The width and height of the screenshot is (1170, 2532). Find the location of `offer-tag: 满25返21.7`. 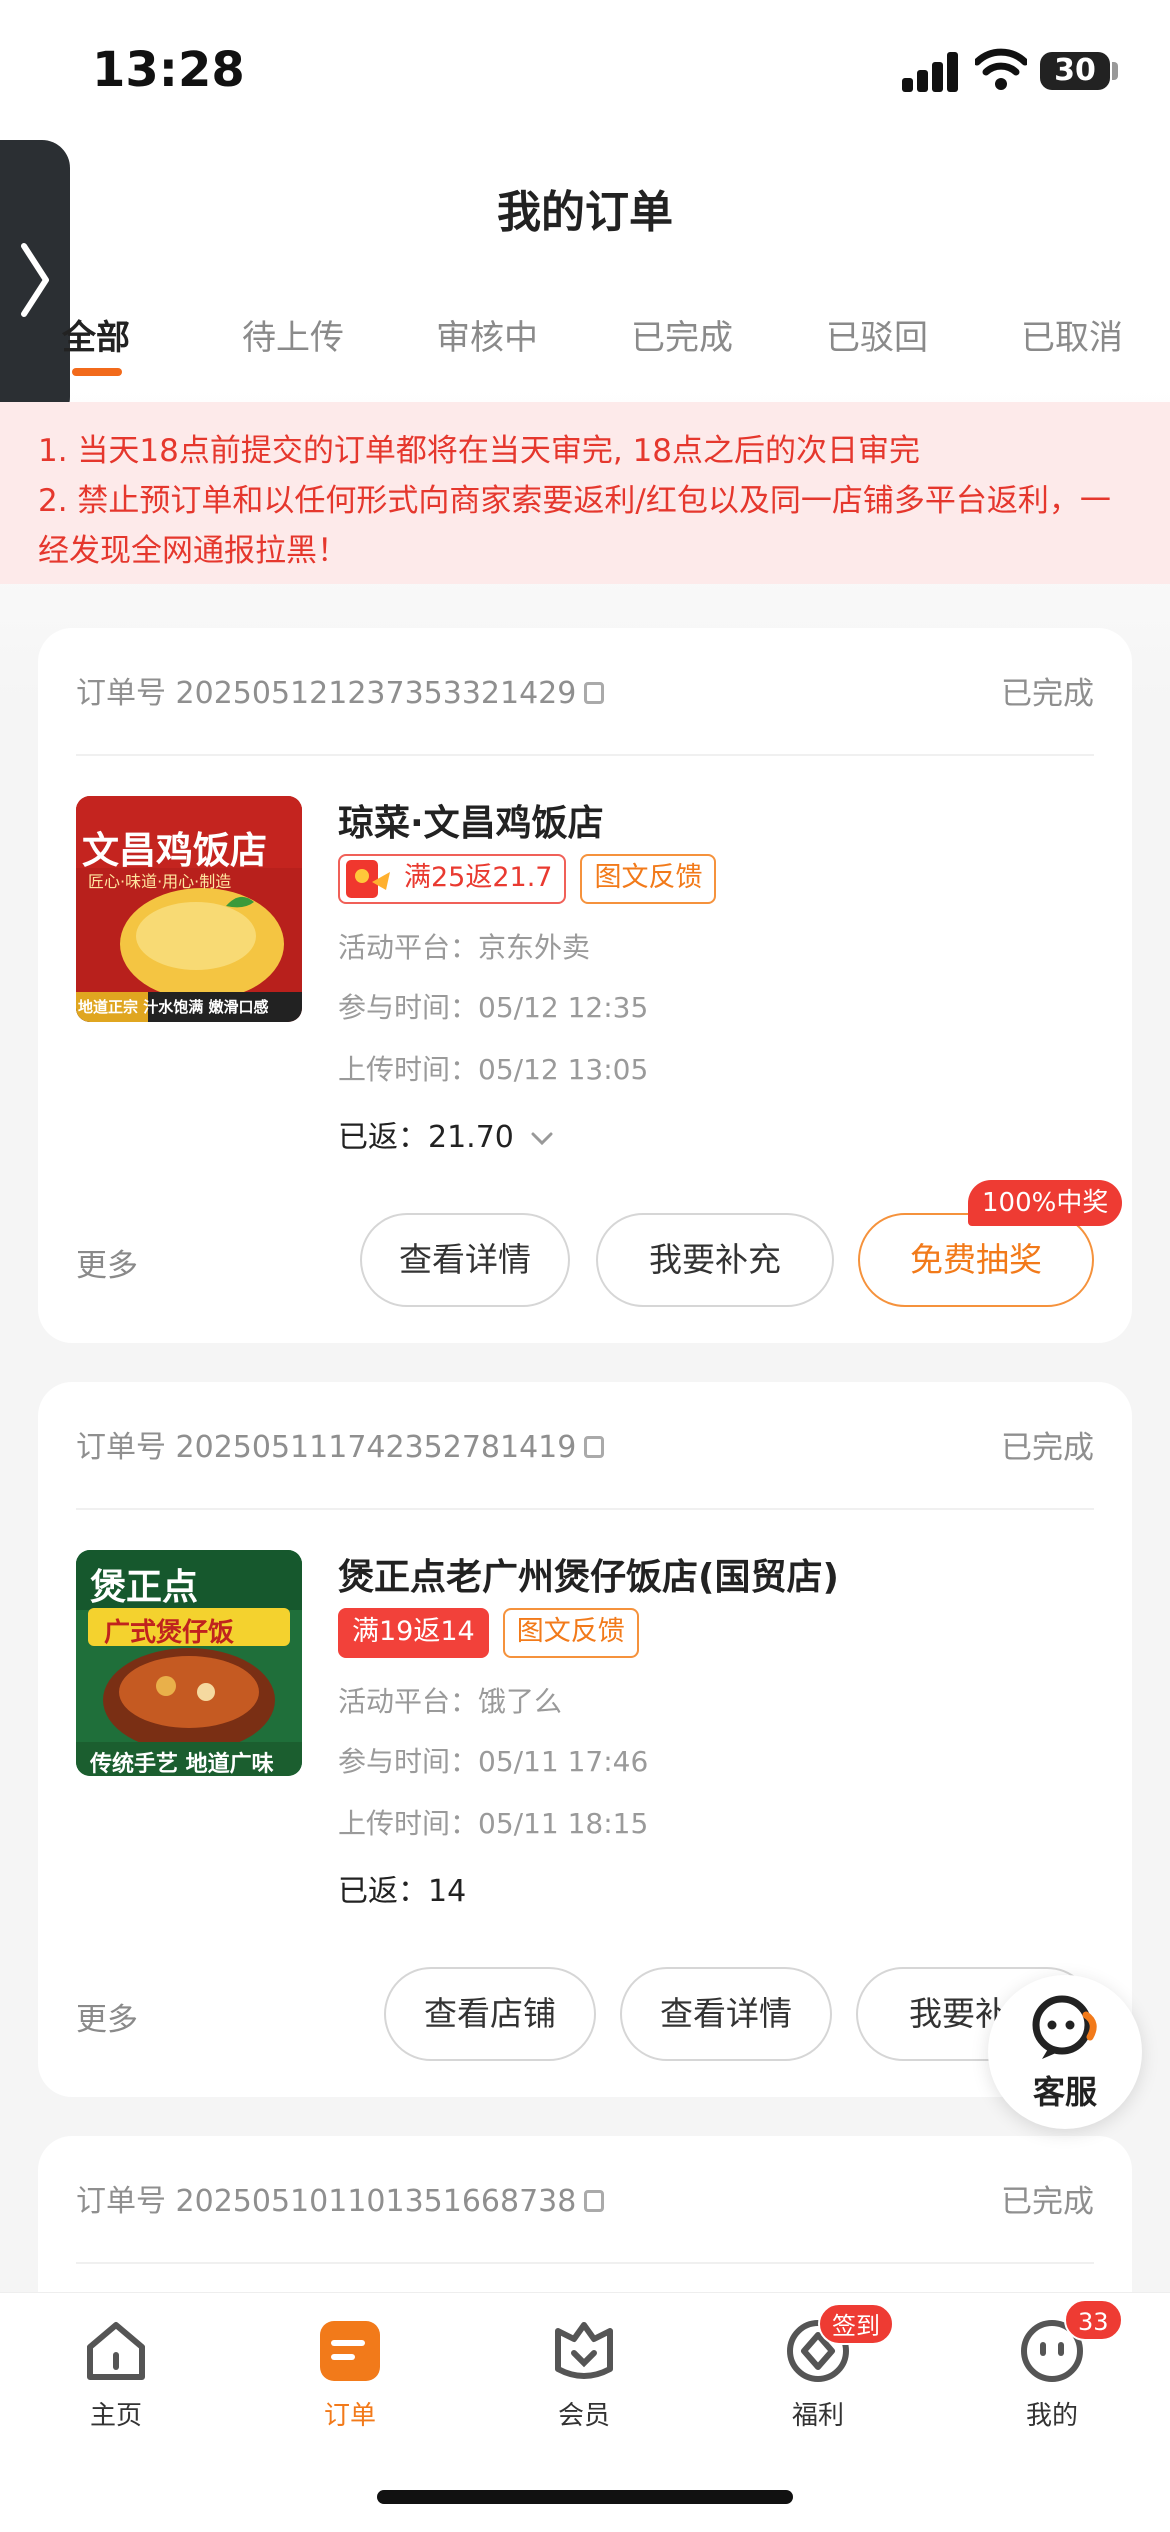

offer-tag: 满25返21.7 is located at coordinates (452, 879).